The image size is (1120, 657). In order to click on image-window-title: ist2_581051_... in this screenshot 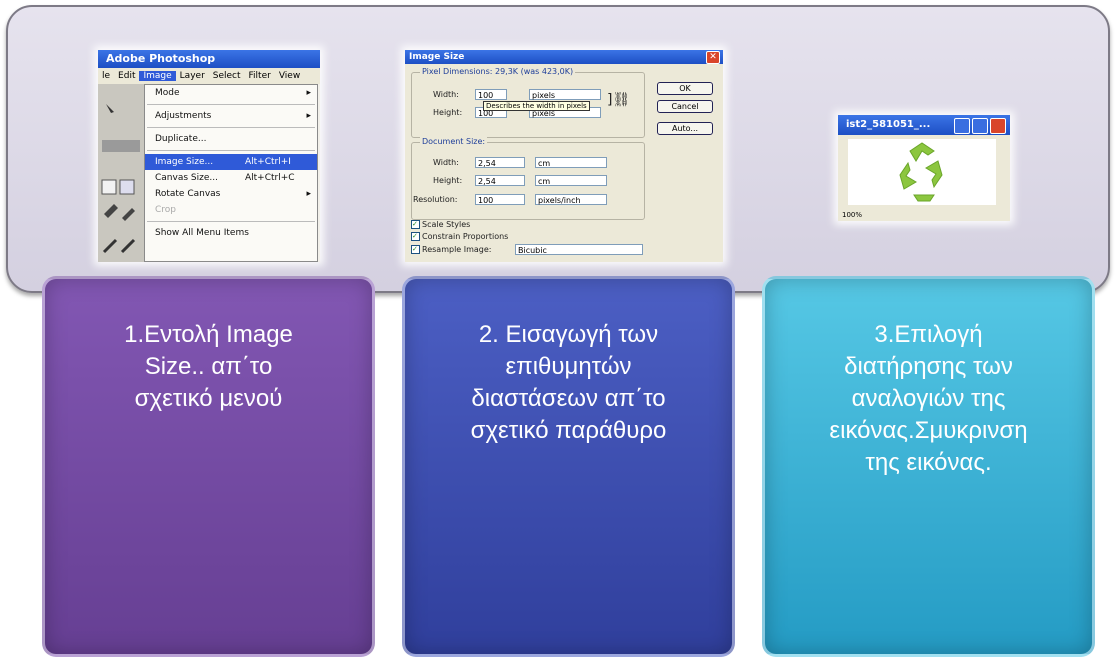, I will do `click(924, 125)`.